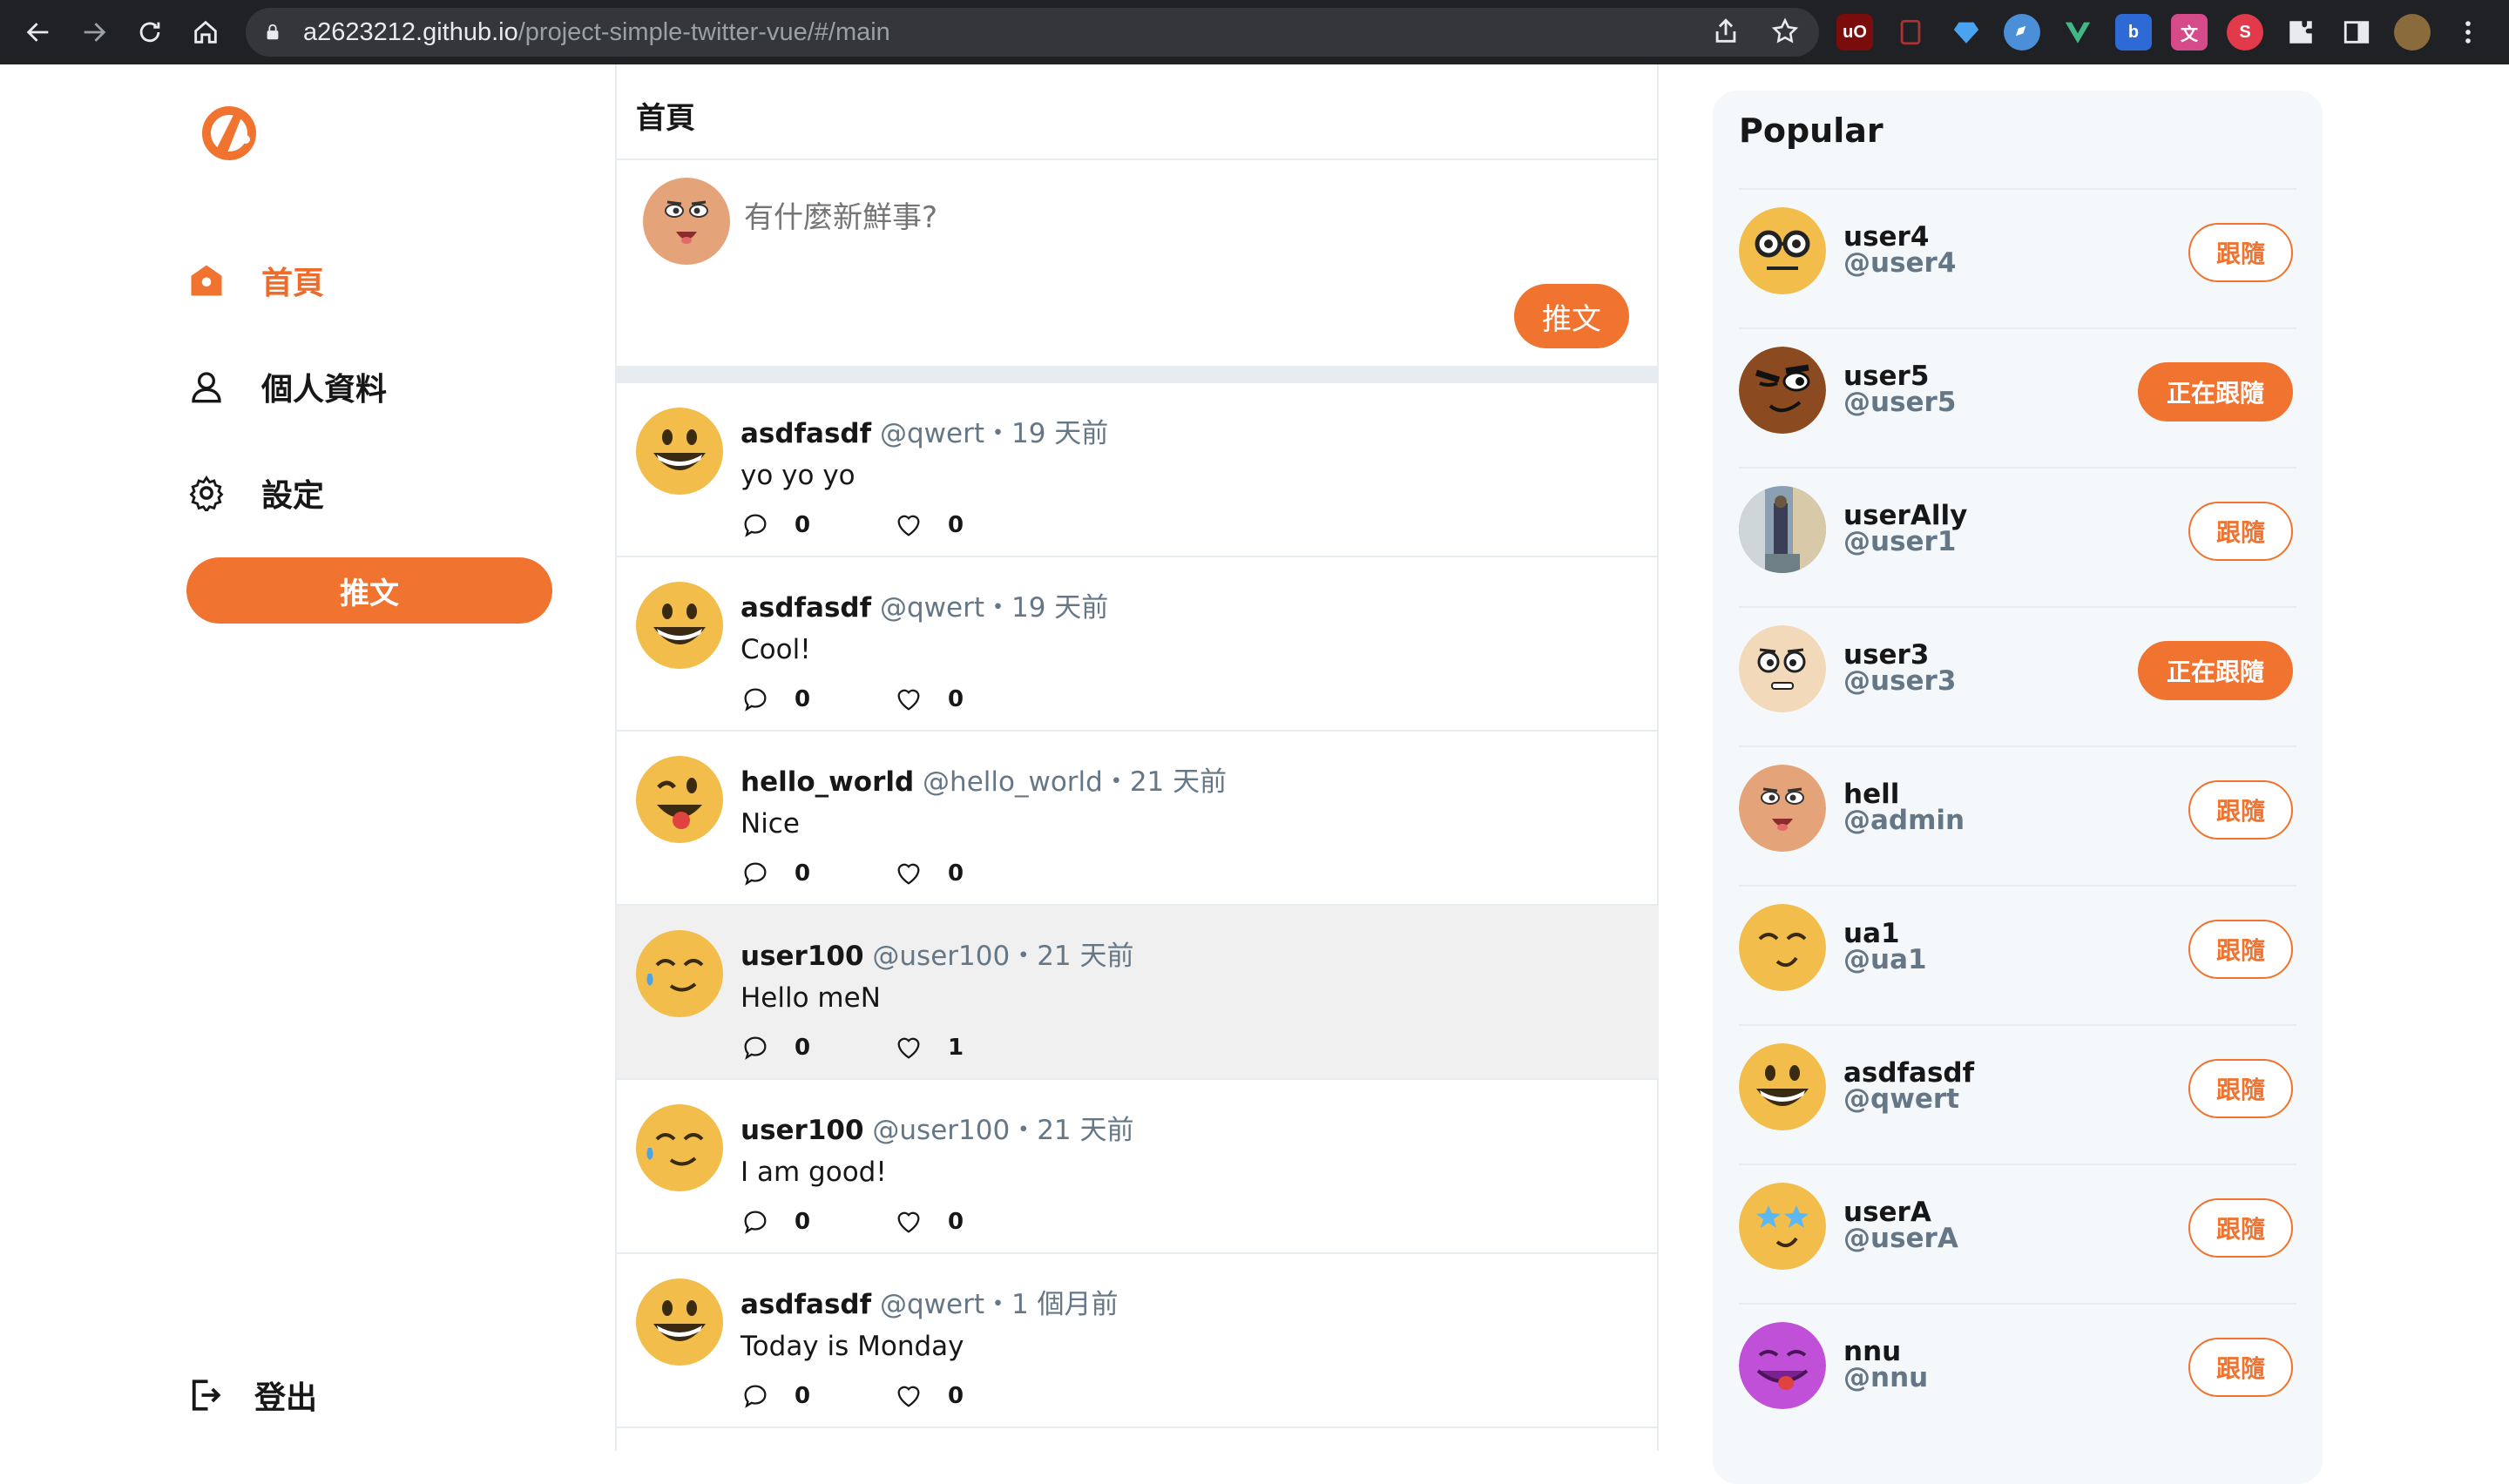 Image resolution: width=2509 pixels, height=1484 pixels. I want to click on tweet-header: asdfasdf @qwert・1 個月前, so click(930, 1301).